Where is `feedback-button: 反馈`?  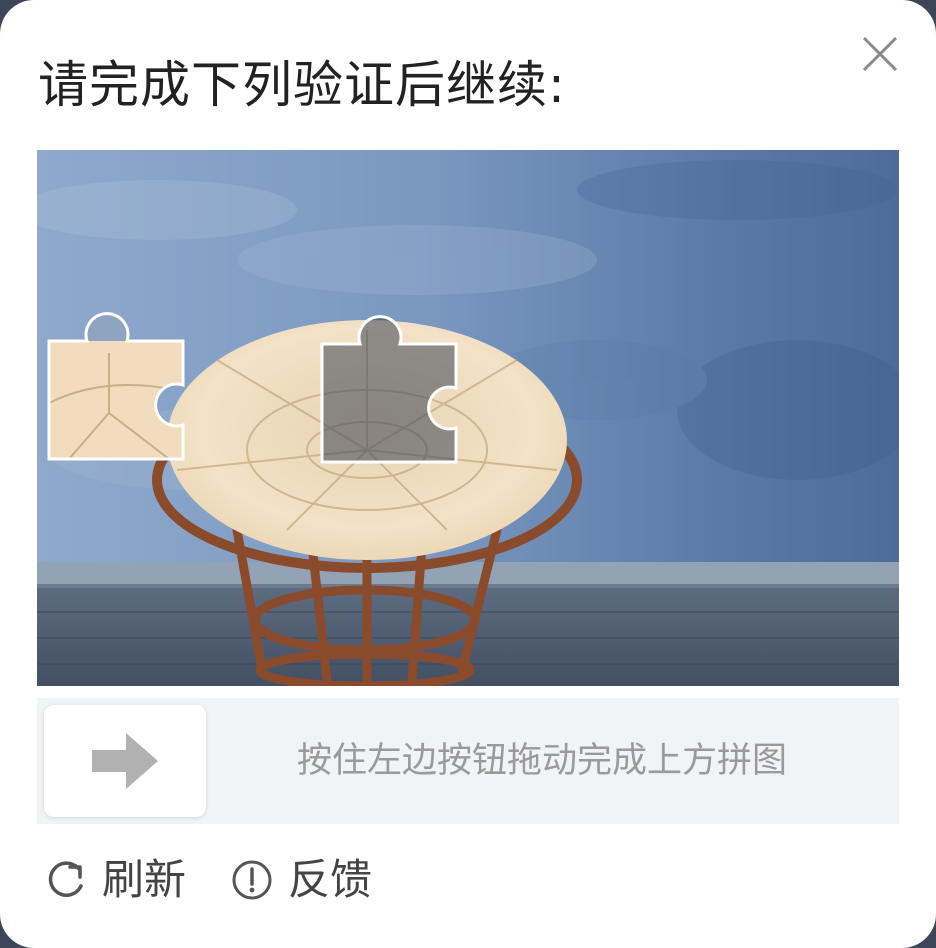 feedback-button: 反馈 is located at coordinates (301, 880).